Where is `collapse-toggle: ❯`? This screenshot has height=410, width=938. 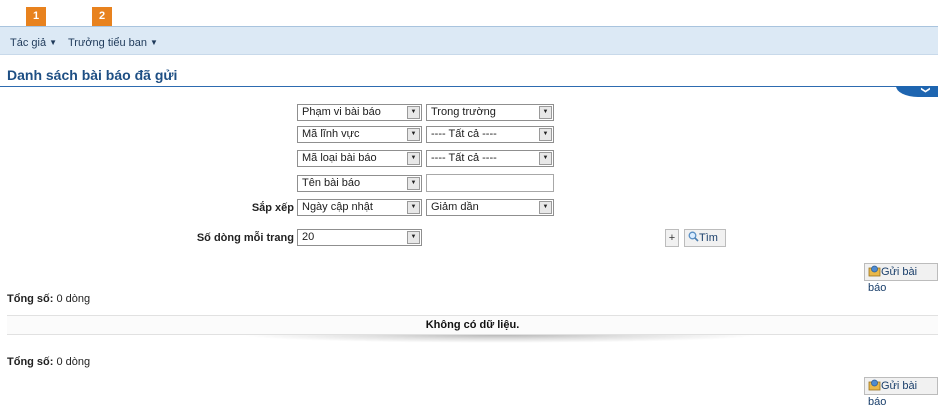
collapse-toggle: ❯ is located at coordinates (917, 91).